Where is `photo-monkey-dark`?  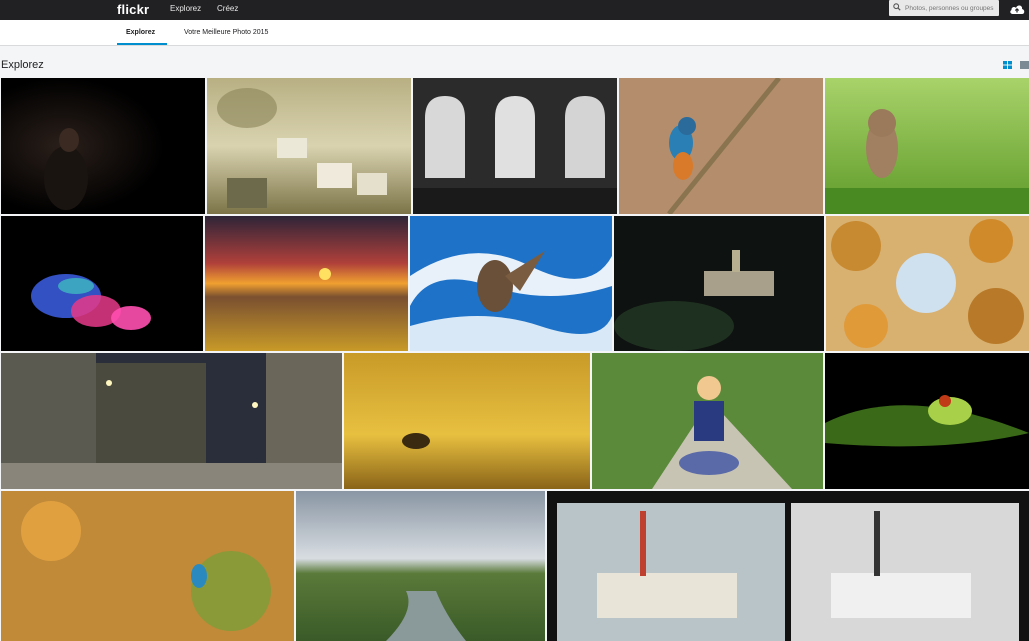
photo-monkey-dark is located at coordinates (103, 146).